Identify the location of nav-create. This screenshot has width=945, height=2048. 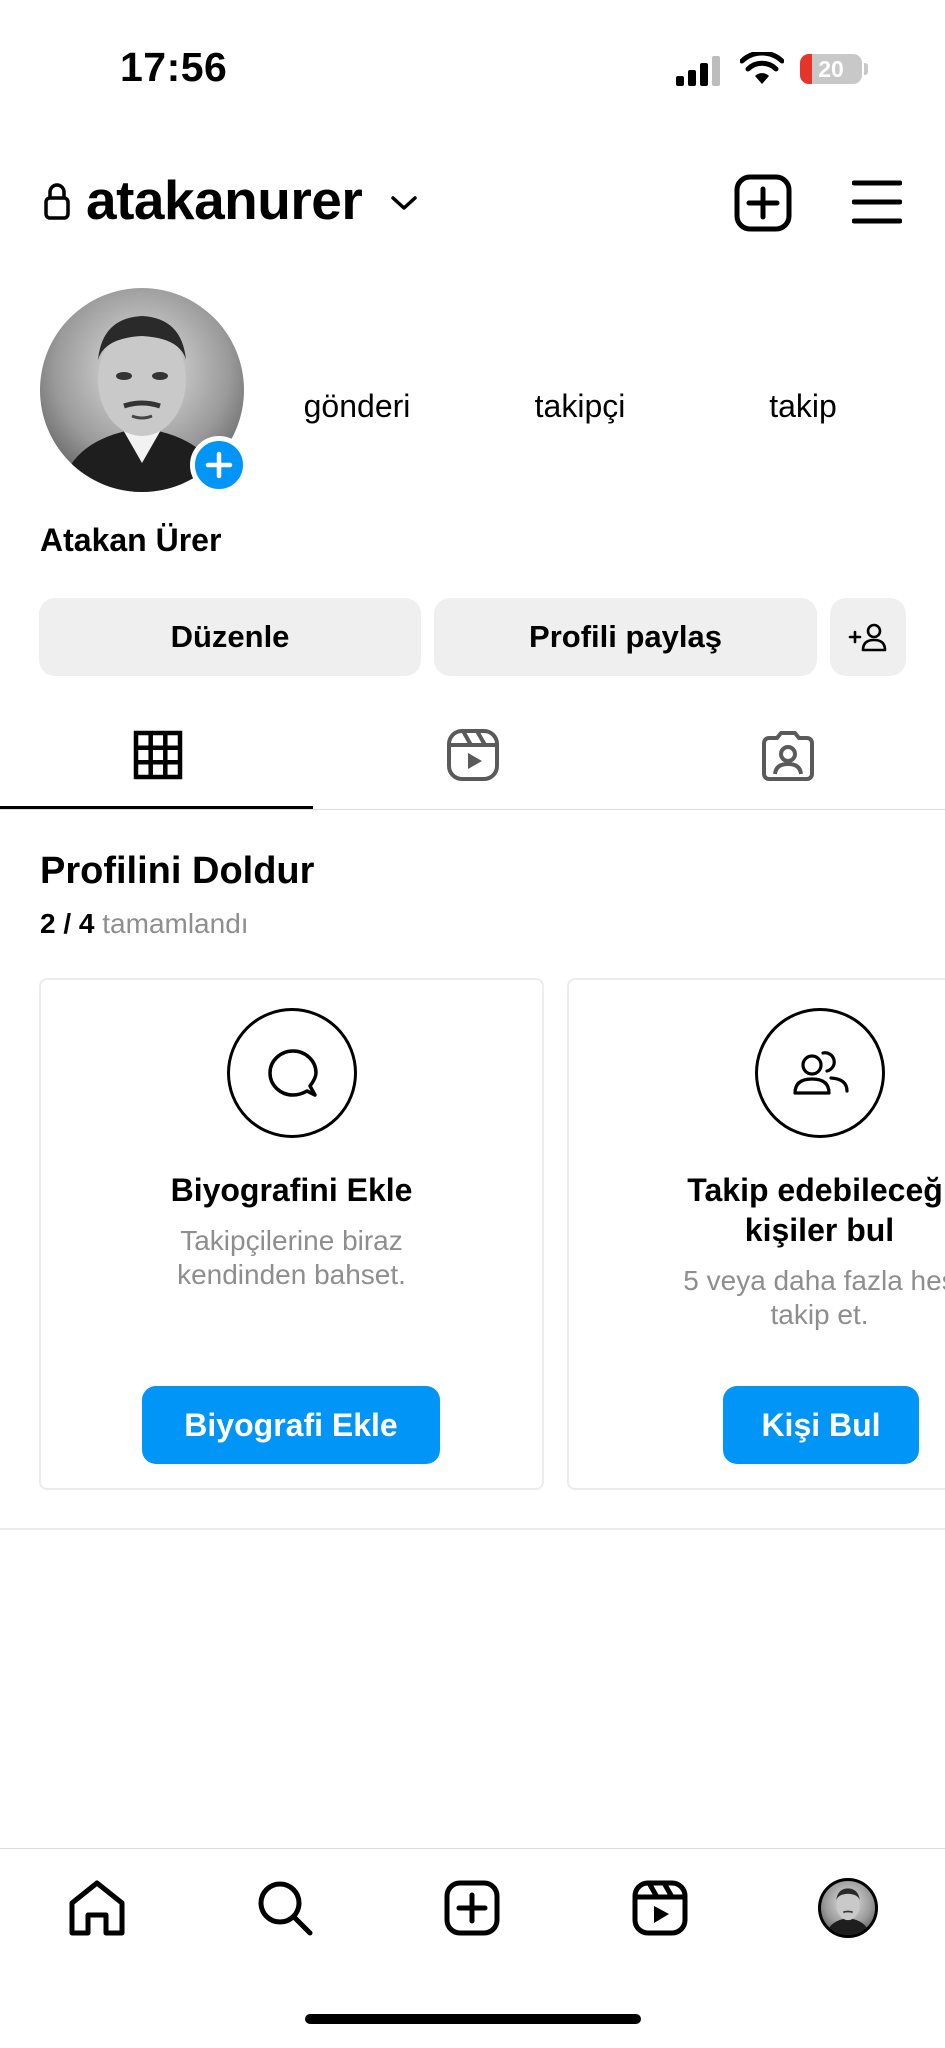
(472, 1908).